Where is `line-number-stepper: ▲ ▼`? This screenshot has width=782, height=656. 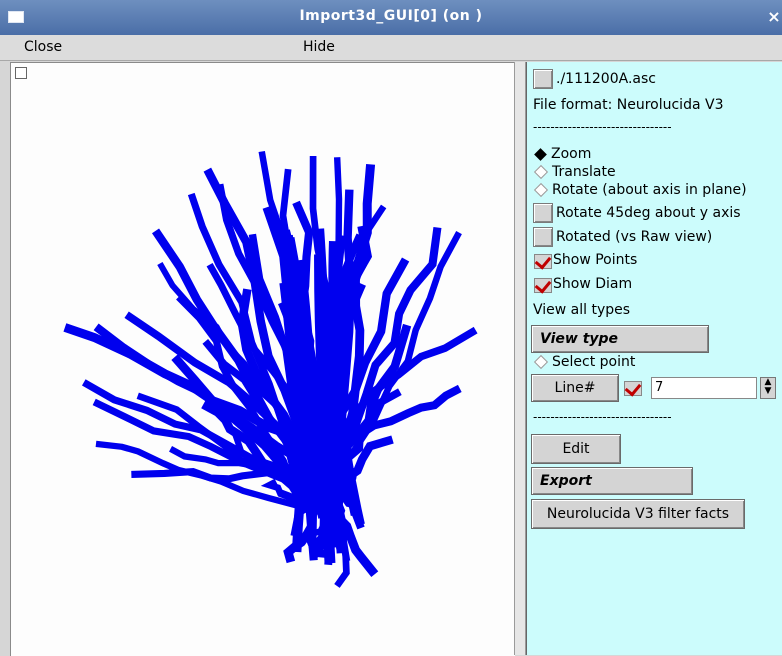 line-number-stepper: ▲ ▼ is located at coordinates (768, 388).